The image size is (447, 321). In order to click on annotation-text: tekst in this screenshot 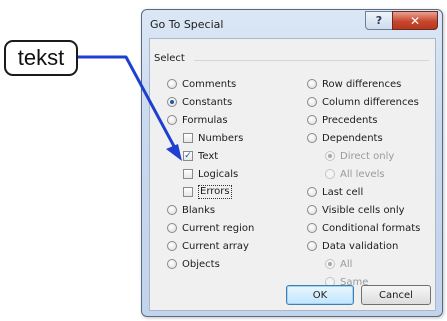, I will do `click(41, 57)`.